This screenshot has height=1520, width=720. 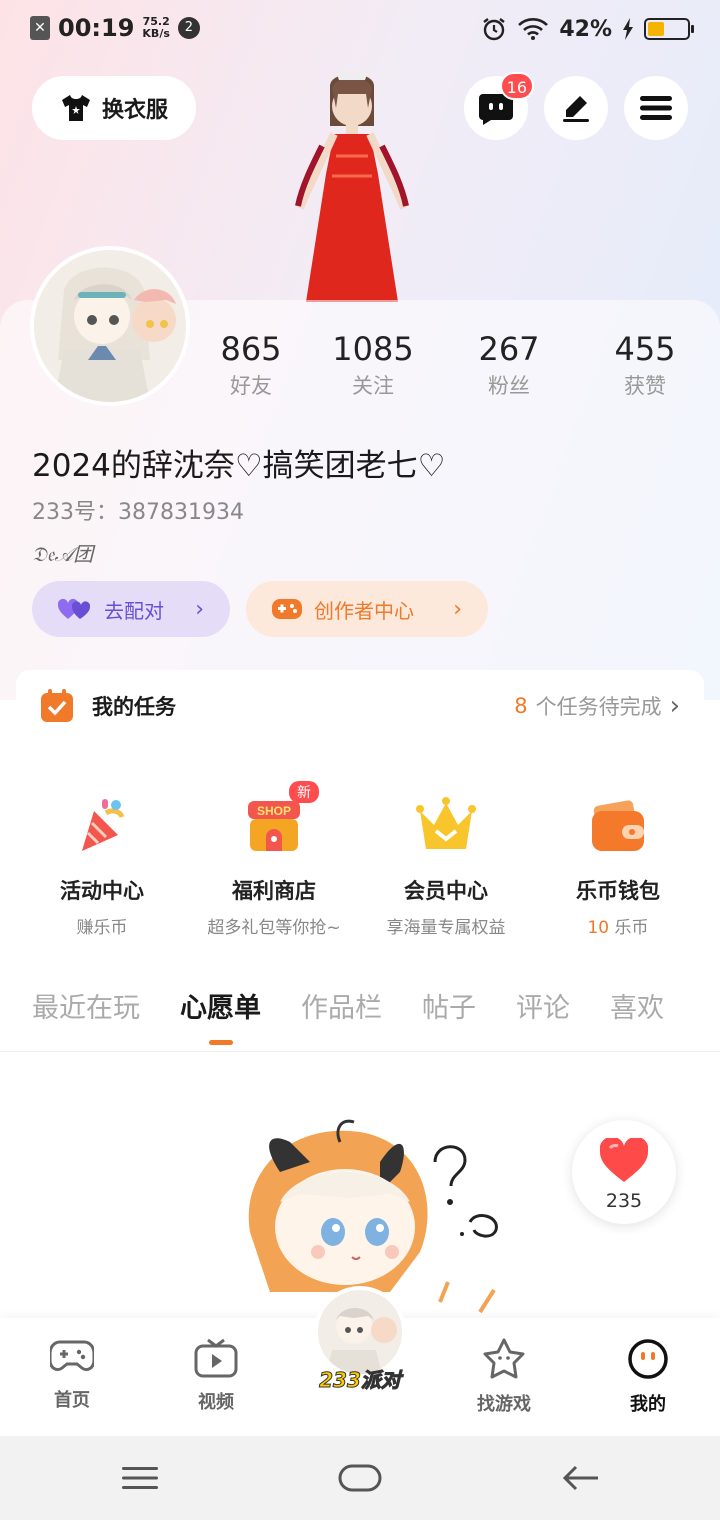 I want to click on party-popper-icon, so click(x=103, y=825).